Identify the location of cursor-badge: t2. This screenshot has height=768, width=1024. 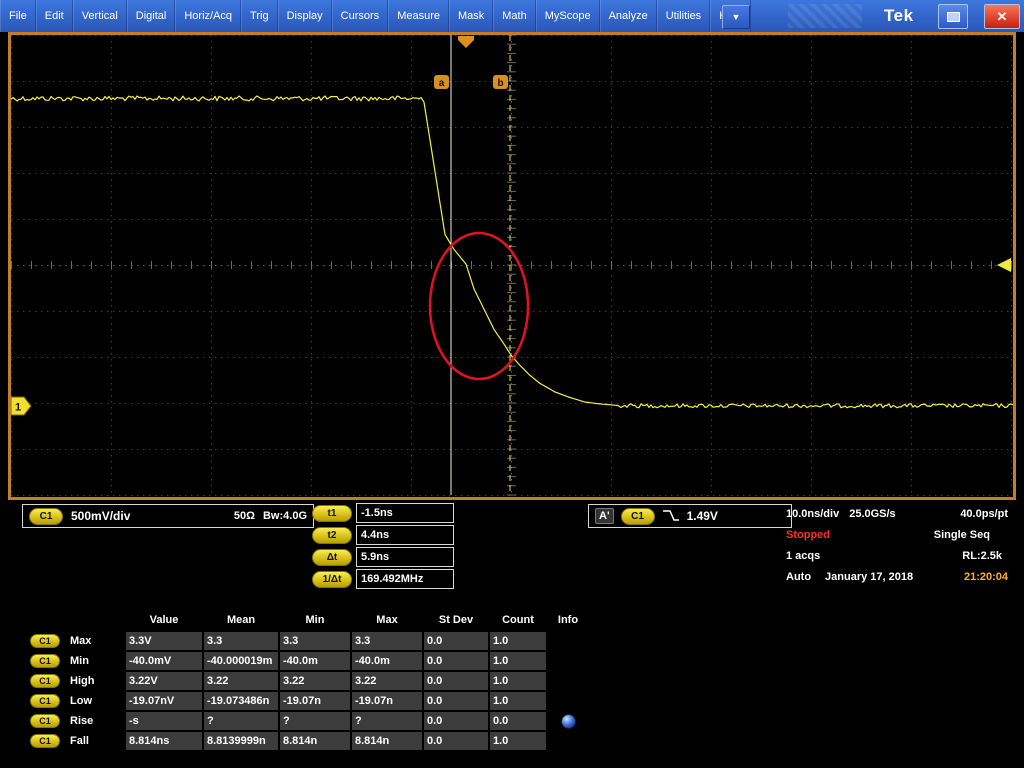
(332, 535).